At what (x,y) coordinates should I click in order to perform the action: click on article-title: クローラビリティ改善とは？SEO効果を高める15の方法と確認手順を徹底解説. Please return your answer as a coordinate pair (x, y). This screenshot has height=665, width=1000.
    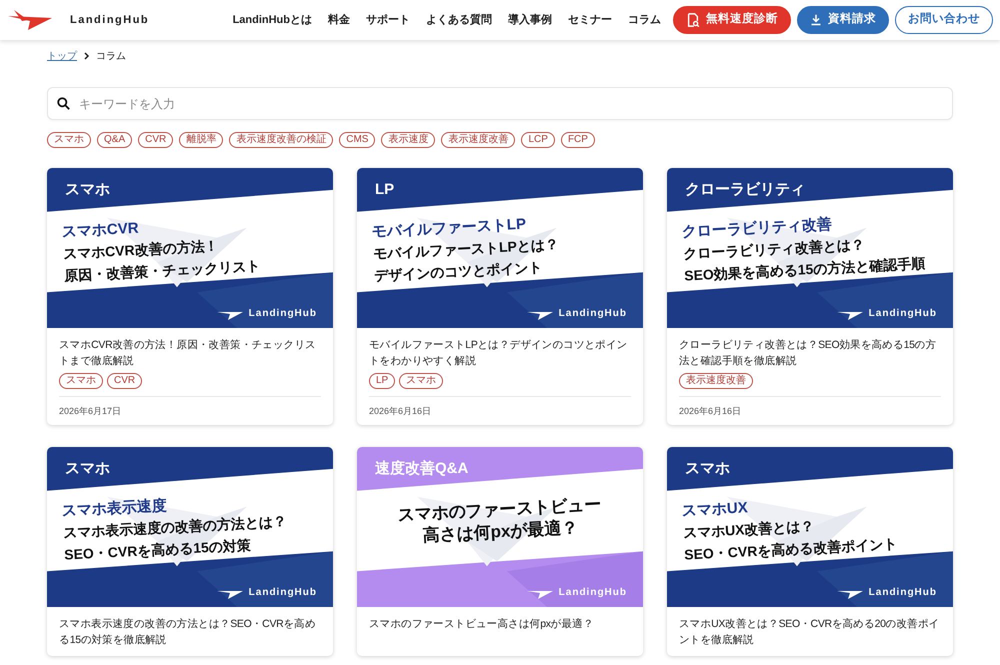
    Looking at the image, I should click on (810, 353).